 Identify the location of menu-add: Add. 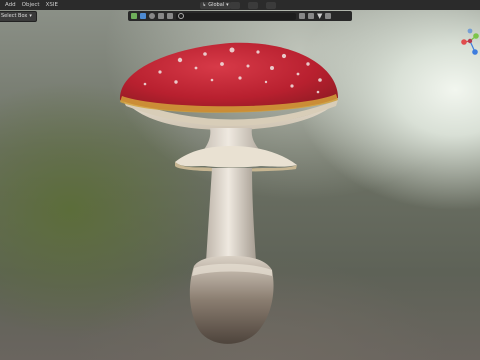
(10, 5).